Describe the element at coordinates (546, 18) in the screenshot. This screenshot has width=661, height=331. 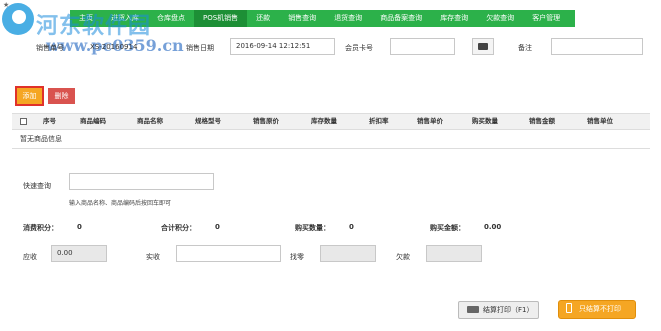
I see `nav-item-11: 客户管理` at that location.